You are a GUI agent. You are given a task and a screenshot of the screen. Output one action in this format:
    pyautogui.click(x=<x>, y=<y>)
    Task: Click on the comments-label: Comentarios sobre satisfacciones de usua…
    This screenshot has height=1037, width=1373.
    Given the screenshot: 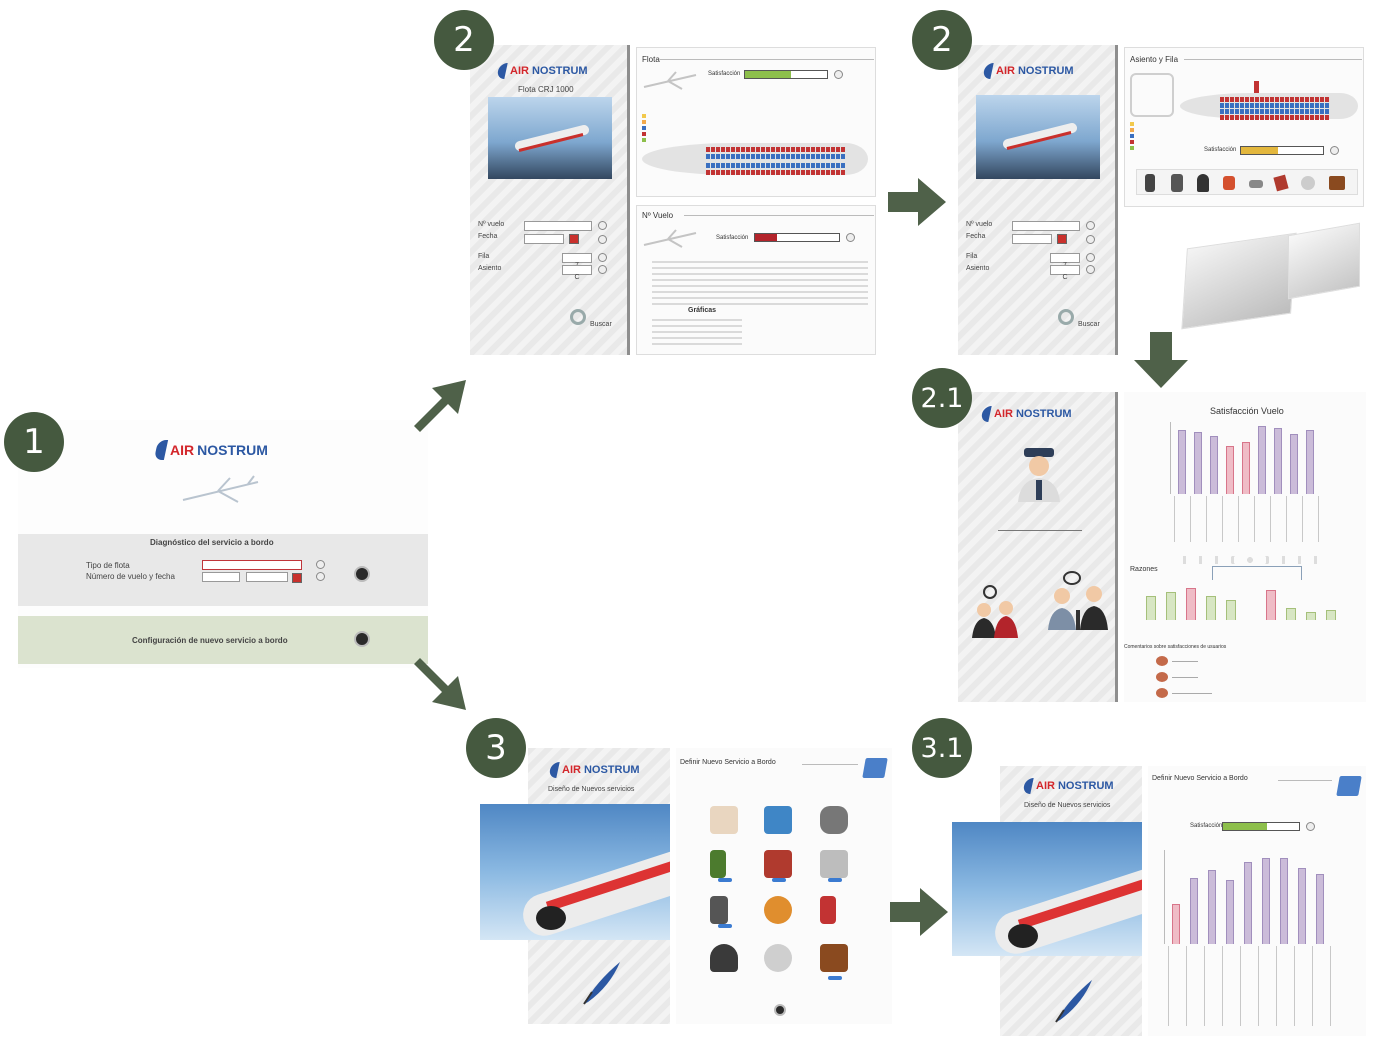 What is the action you would take?
    pyautogui.click(x=1175, y=647)
    